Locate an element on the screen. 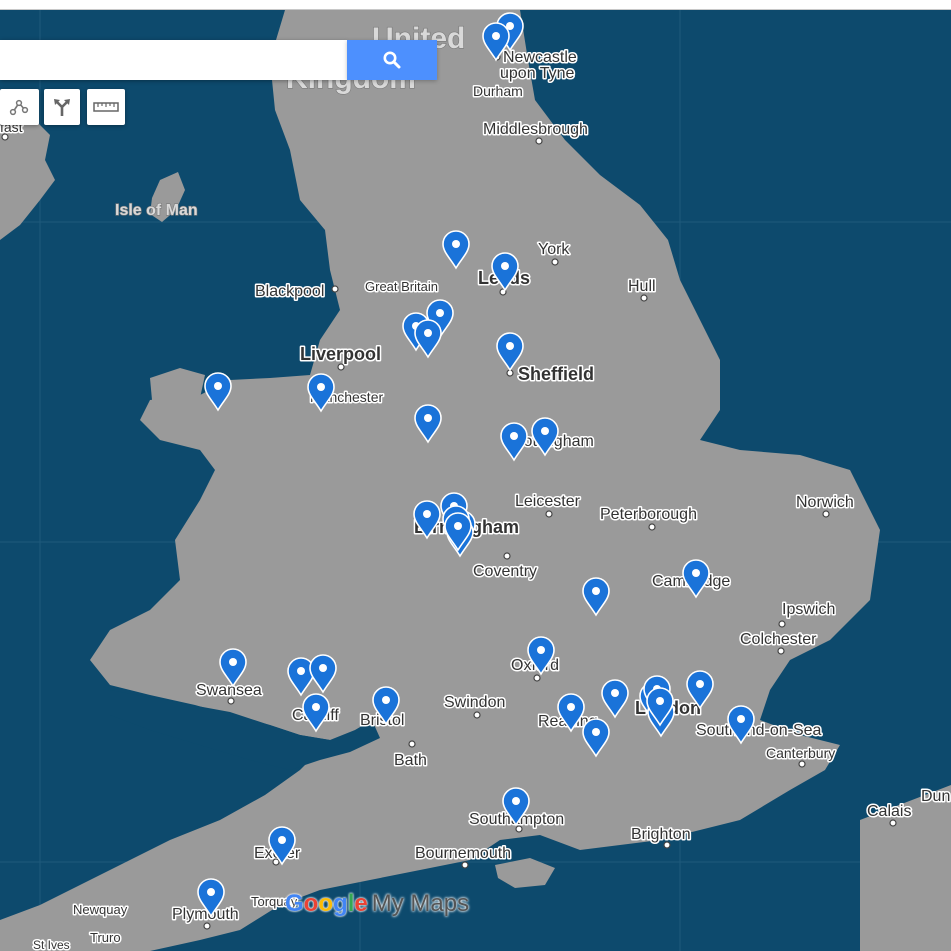 This screenshot has height=951, width=951. label-durham: Durham is located at coordinates (498, 91).